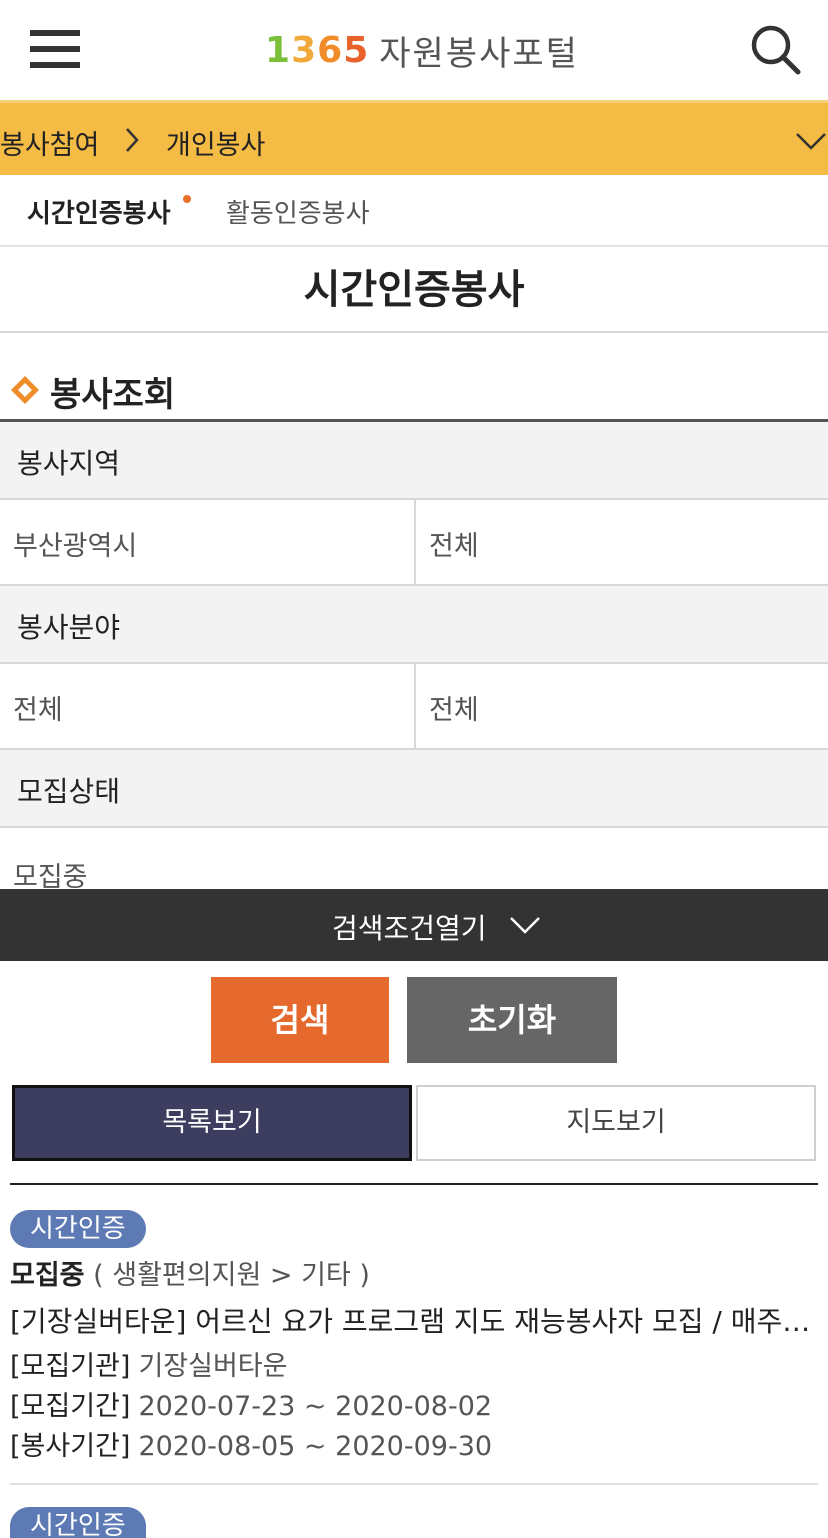  I want to click on map-view-button: 지도보기, so click(616, 1123).